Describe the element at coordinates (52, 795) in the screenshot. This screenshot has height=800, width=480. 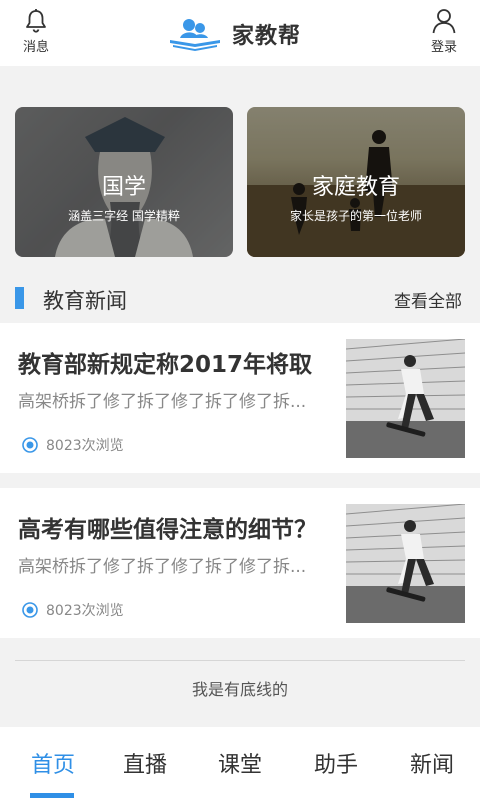
I see `active-tab-indicator` at that location.